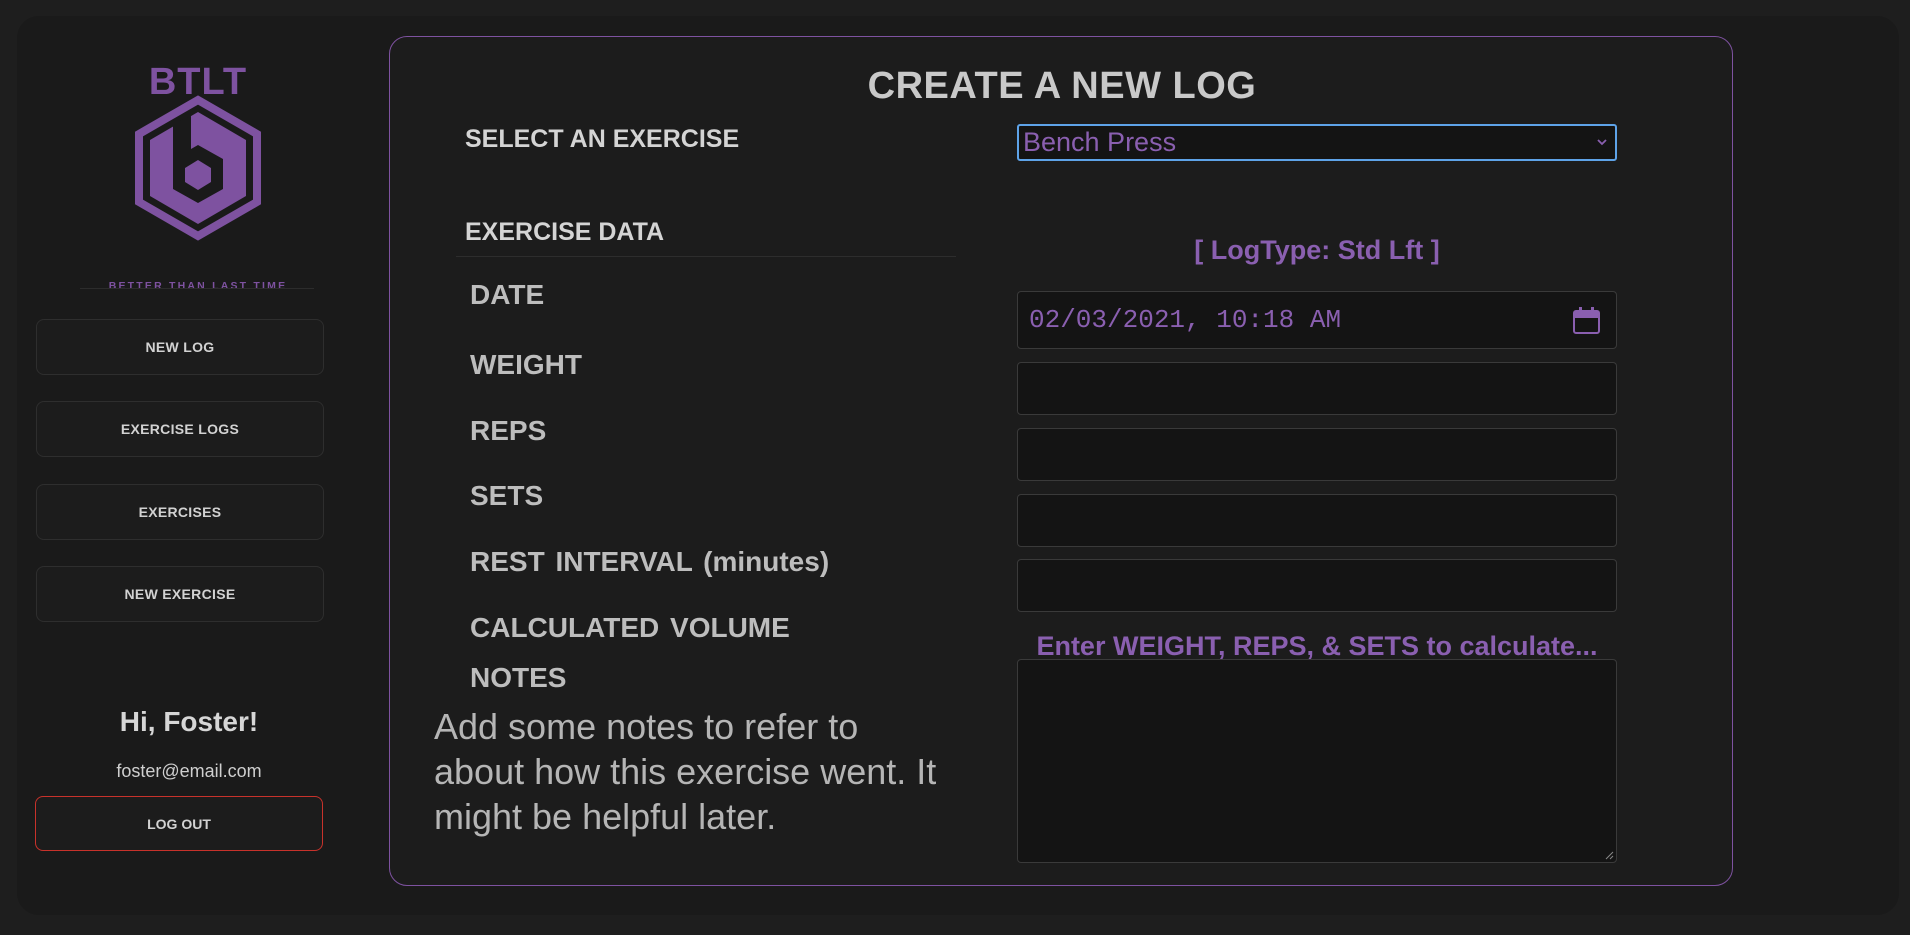  I want to click on date-input: 02/03/2021, 10:18 AM, so click(1317, 320).